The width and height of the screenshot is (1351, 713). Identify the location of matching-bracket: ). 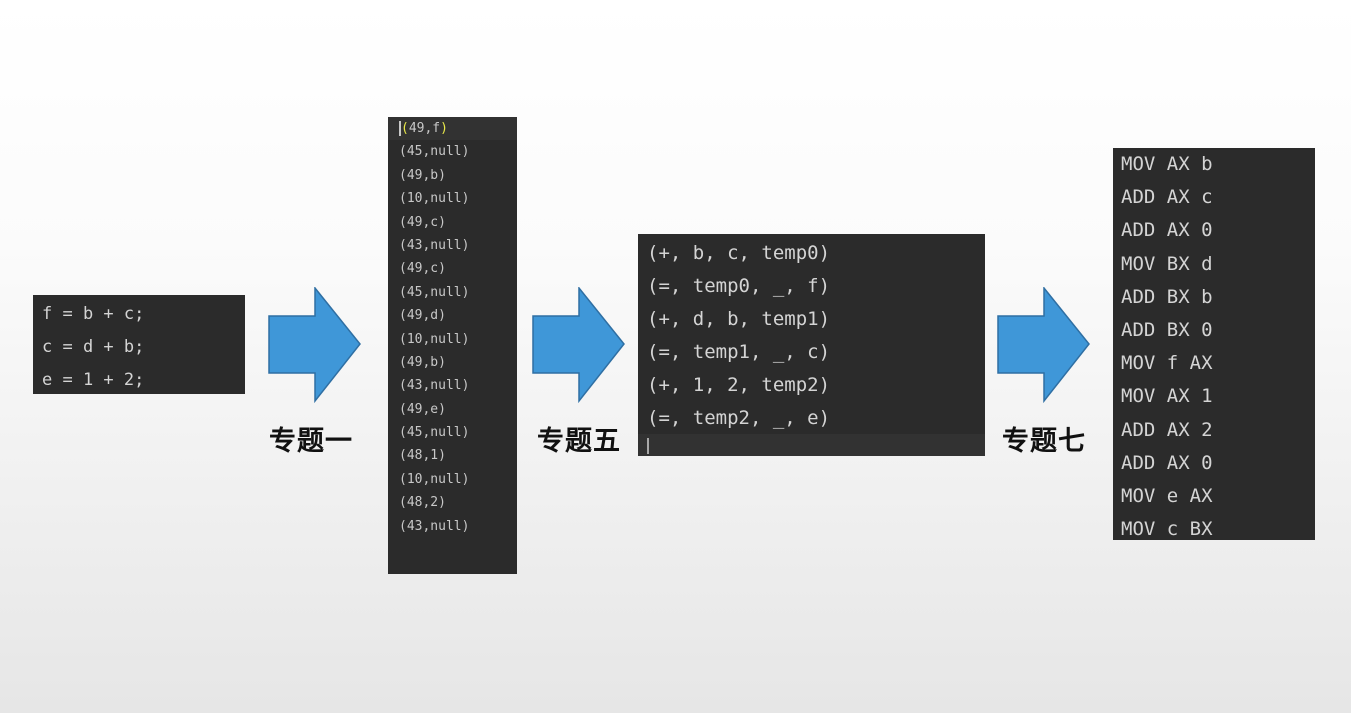
(444, 128).